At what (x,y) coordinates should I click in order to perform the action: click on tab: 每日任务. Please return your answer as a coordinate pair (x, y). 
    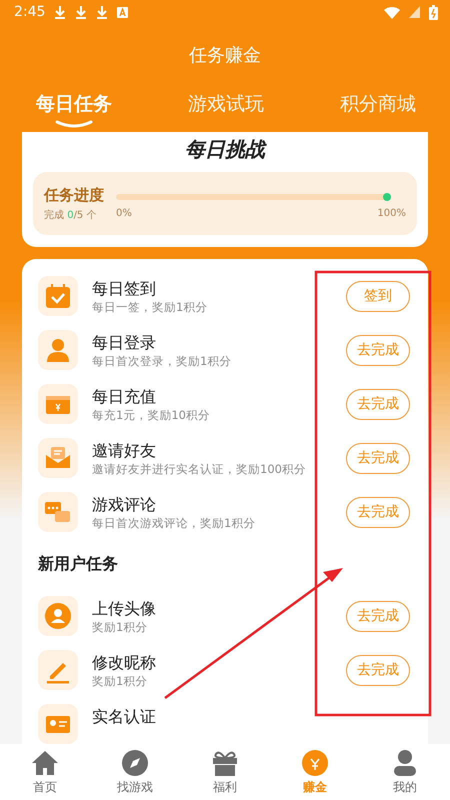
    Looking at the image, I should click on (74, 110).